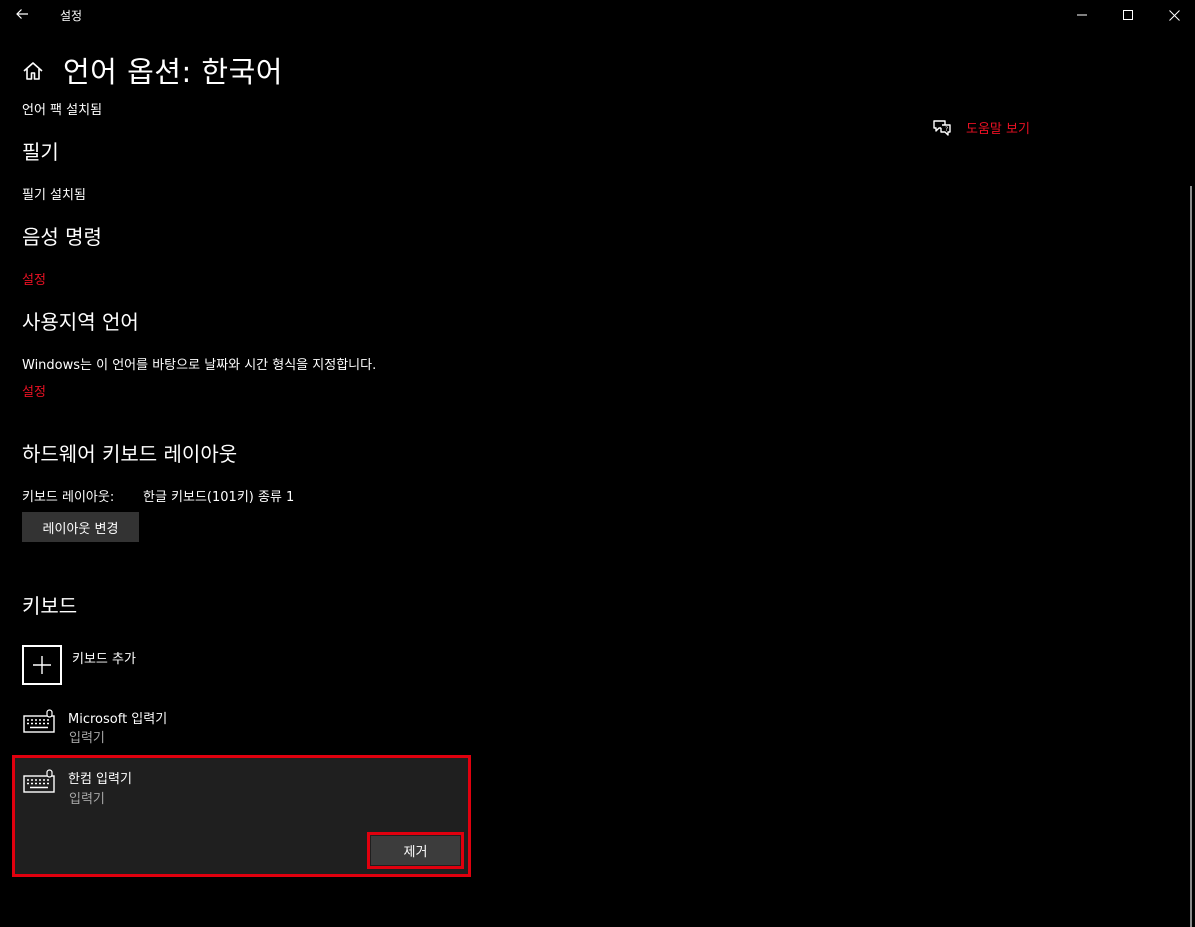 The height and width of the screenshot is (927, 1195). I want to click on minimize-button, so click(1082, 15).